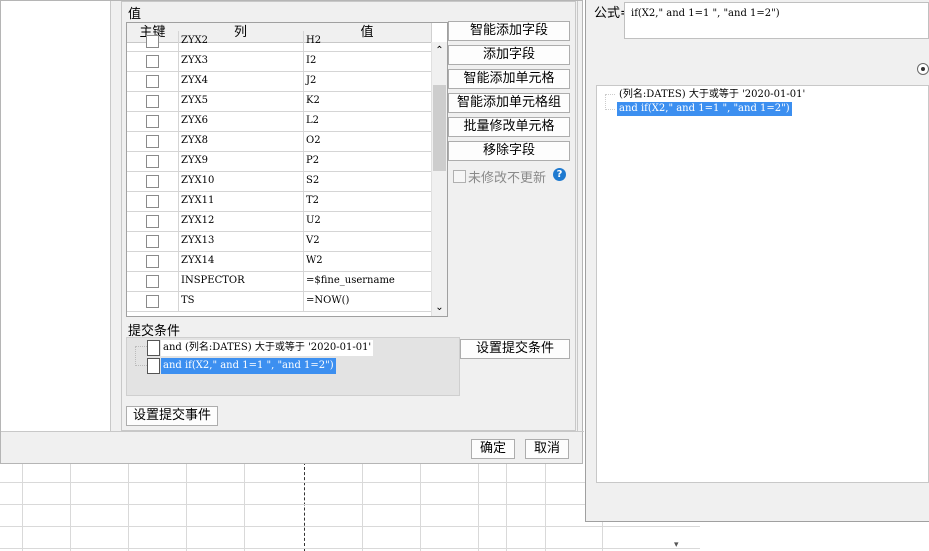  I want to click on value-cell: =NOW(), so click(368, 301).